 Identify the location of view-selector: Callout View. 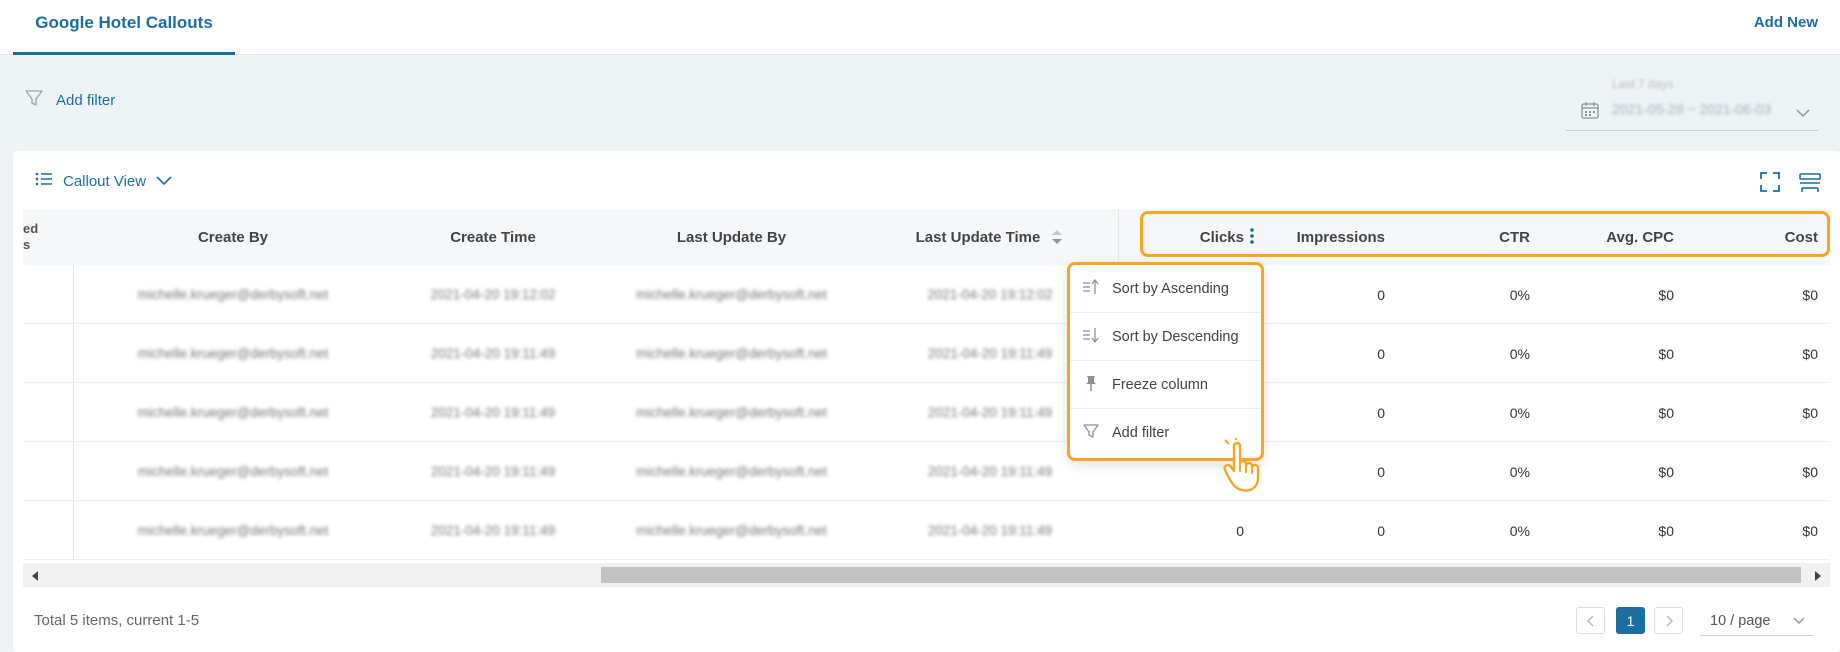
(103, 181).